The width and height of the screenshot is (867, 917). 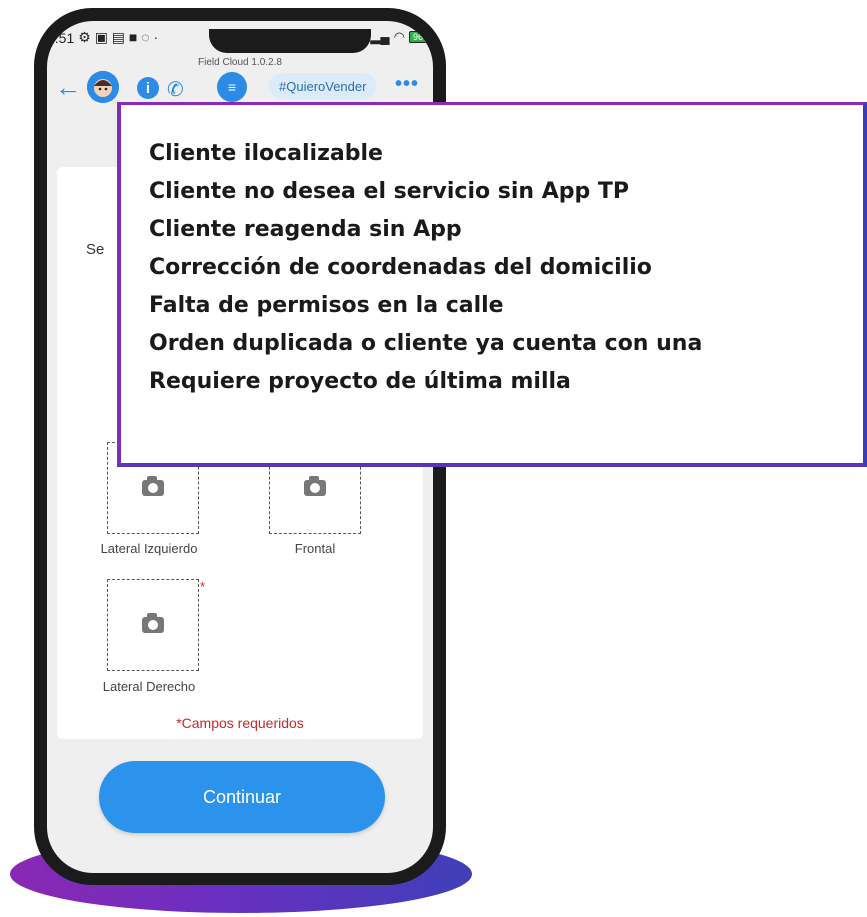 What do you see at coordinates (506, 154) in the screenshot?
I see `reason-item: Cliente ilocalizable` at bounding box center [506, 154].